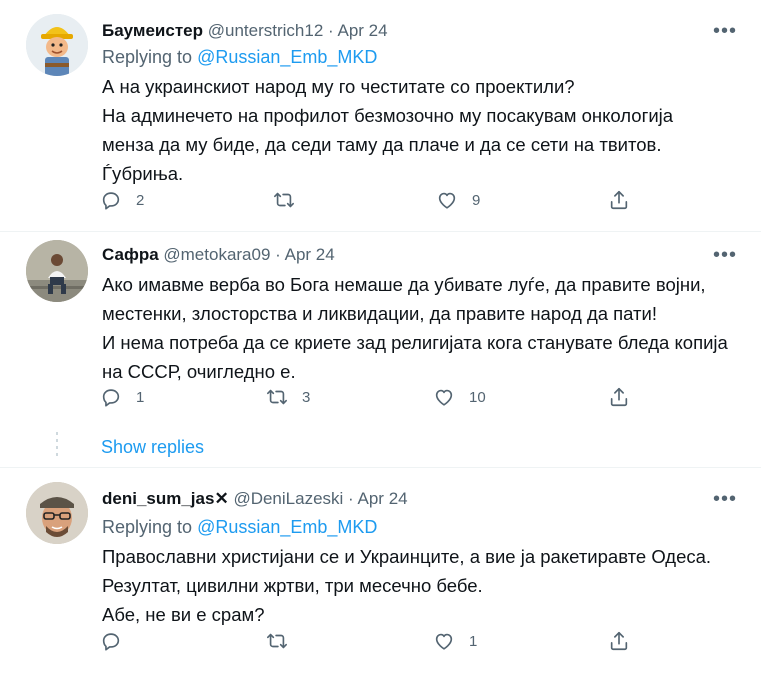 The width and height of the screenshot is (761, 673). I want to click on user-handle: @metokara09, so click(216, 254).